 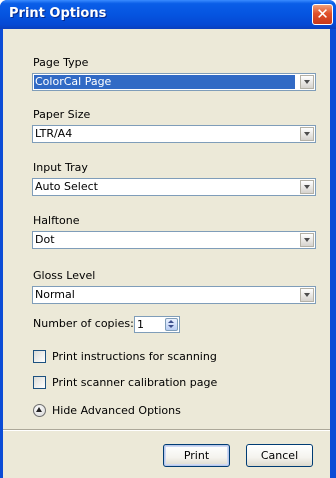 I want to click on spin-arrows-icon, so click(x=171, y=324).